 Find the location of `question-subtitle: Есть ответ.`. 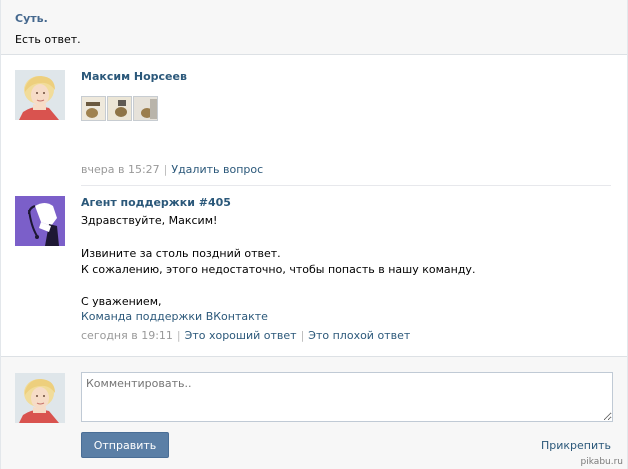

question-subtitle: Есть ответ. is located at coordinates (48, 39).